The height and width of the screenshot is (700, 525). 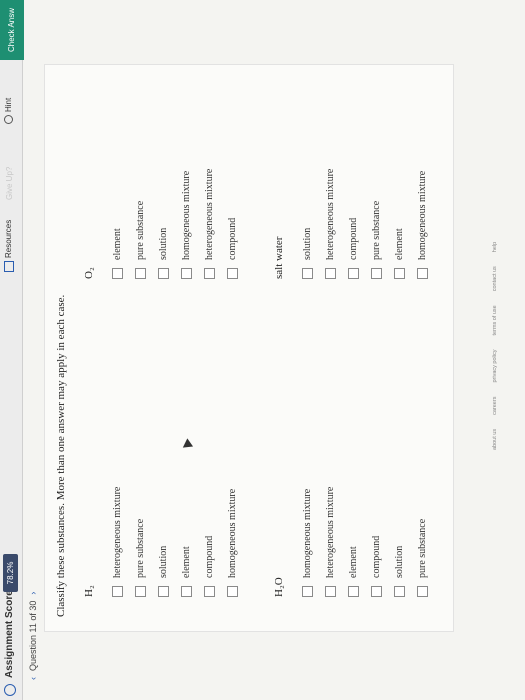 I want to click on resources-button: Resources, so click(x=9, y=246).